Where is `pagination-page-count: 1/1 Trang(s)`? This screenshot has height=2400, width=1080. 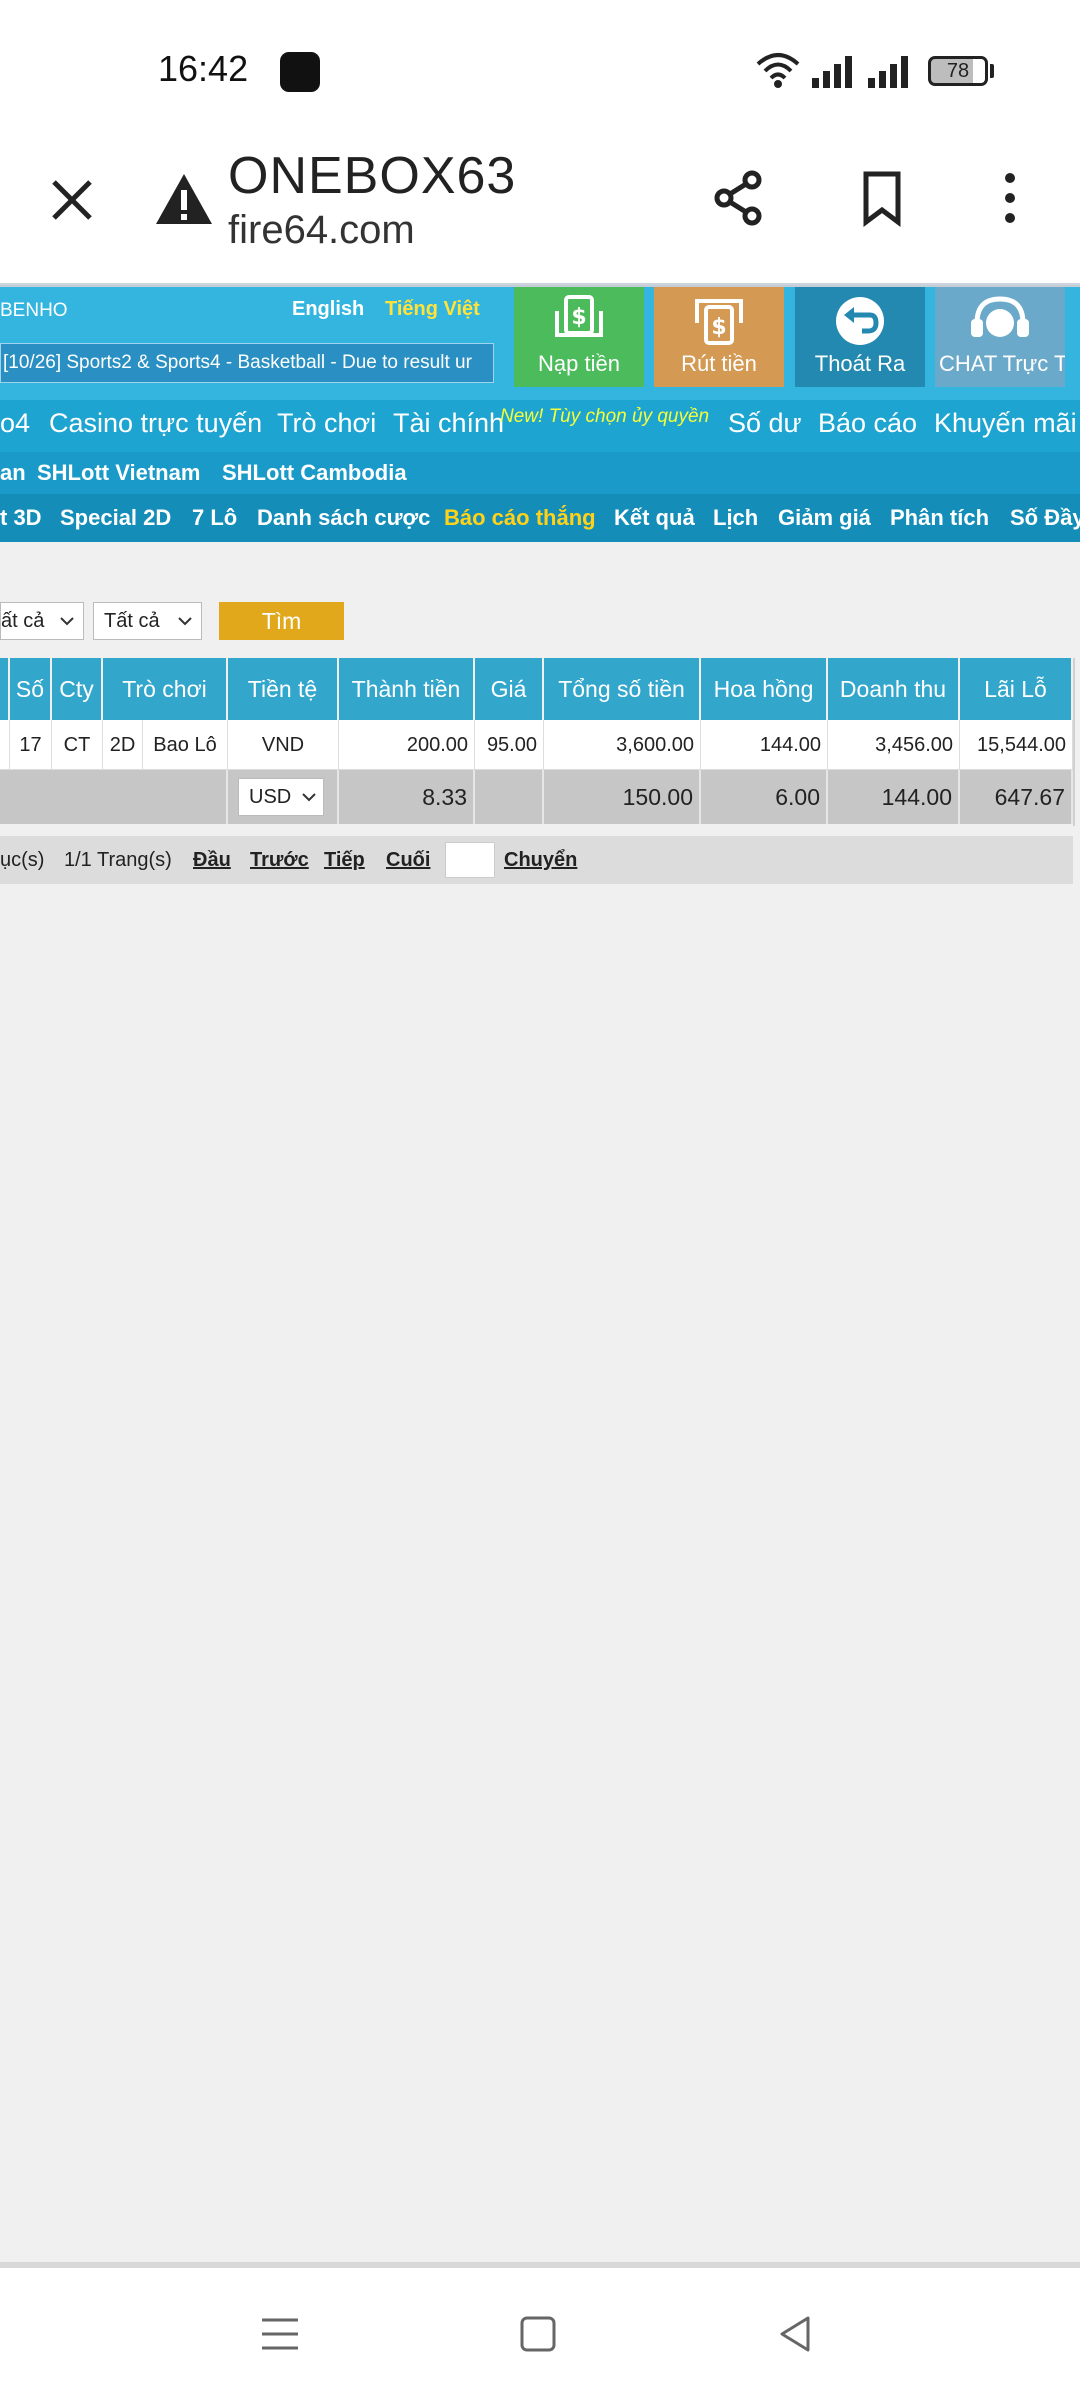 pagination-page-count: 1/1 Trang(s) is located at coordinates (118, 860).